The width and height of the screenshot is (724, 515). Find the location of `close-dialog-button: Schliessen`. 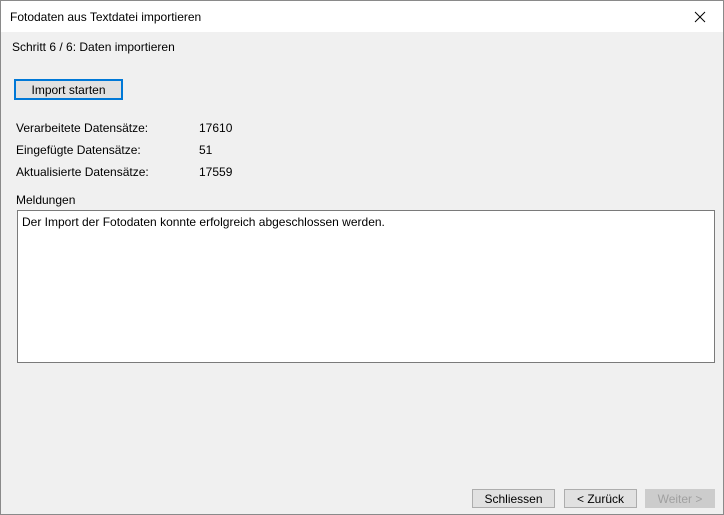

close-dialog-button: Schliessen is located at coordinates (513, 498).